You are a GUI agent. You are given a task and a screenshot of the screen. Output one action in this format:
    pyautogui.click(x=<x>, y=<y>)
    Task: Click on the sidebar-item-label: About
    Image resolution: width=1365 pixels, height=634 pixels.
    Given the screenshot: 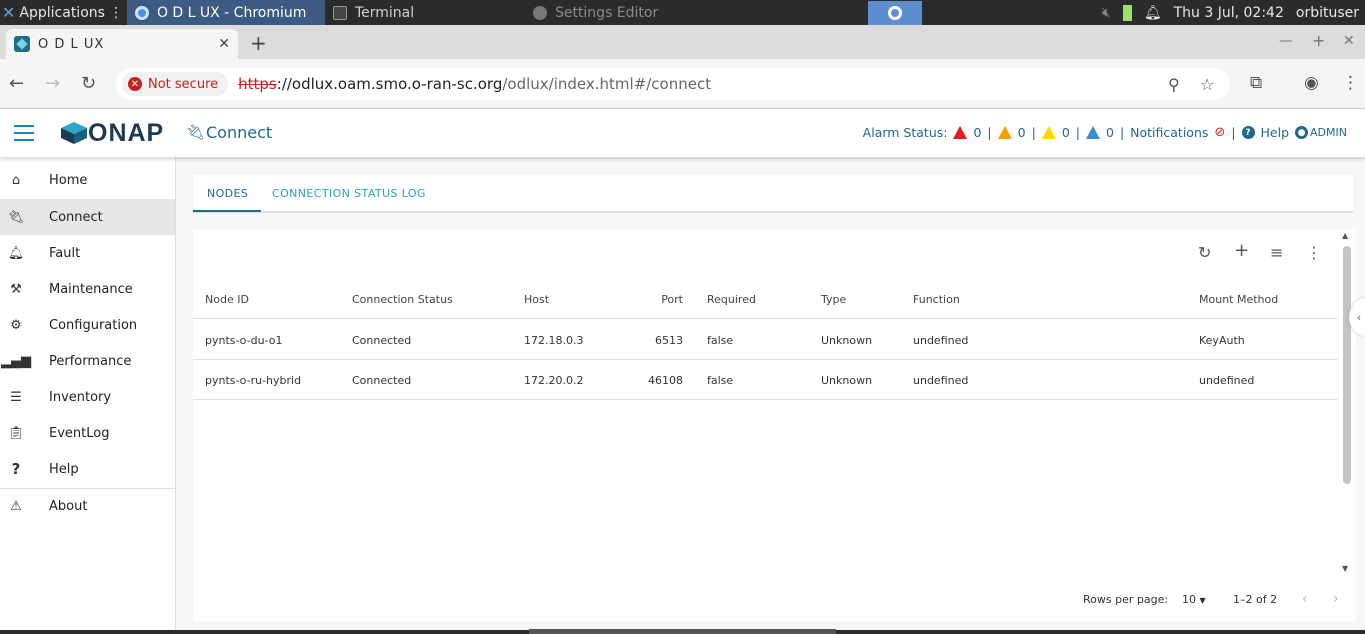 What is the action you would take?
    pyautogui.click(x=68, y=506)
    